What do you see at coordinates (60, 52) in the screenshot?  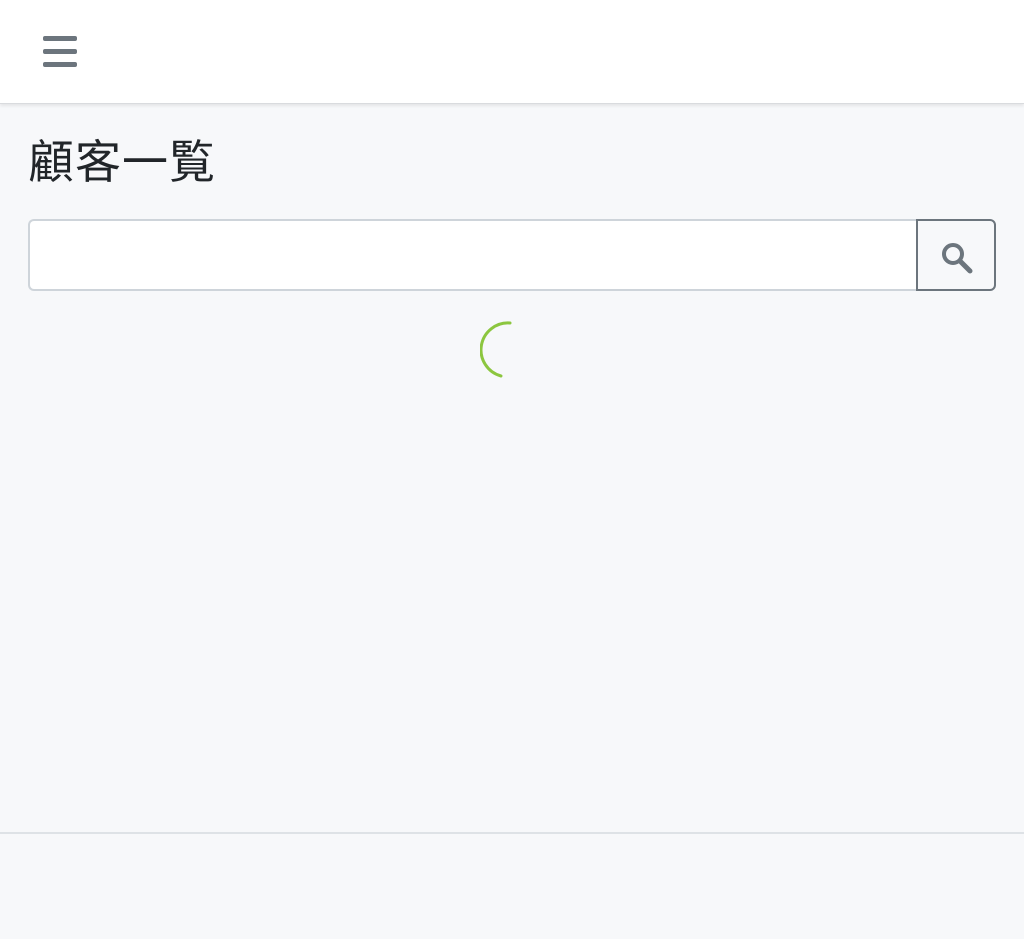 I see `menu-toggle-button` at bounding box center [60, 52].